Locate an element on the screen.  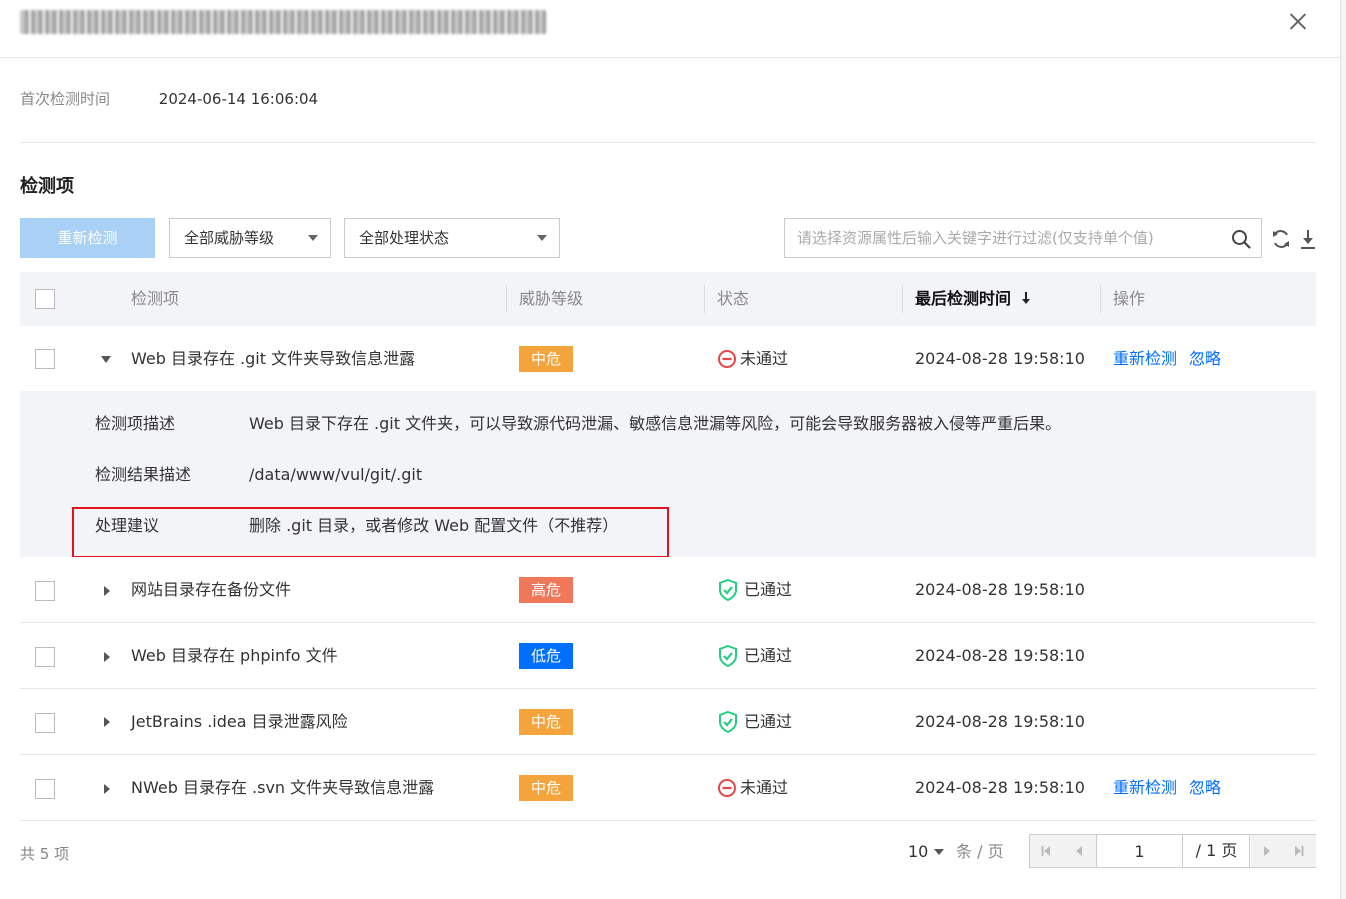
threat-badge: 高危 is located at coordinates (546, 590).